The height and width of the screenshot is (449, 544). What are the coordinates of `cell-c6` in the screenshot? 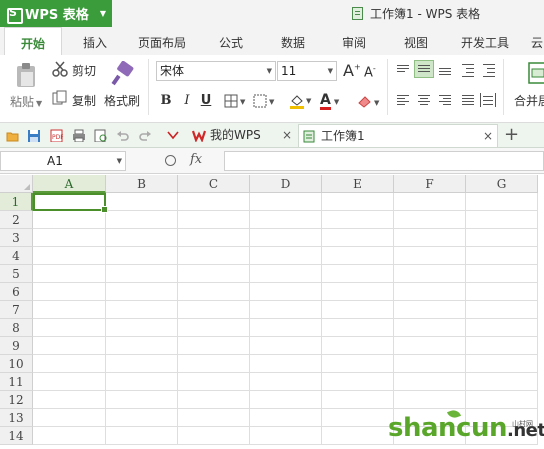 It's located at (214, 292).